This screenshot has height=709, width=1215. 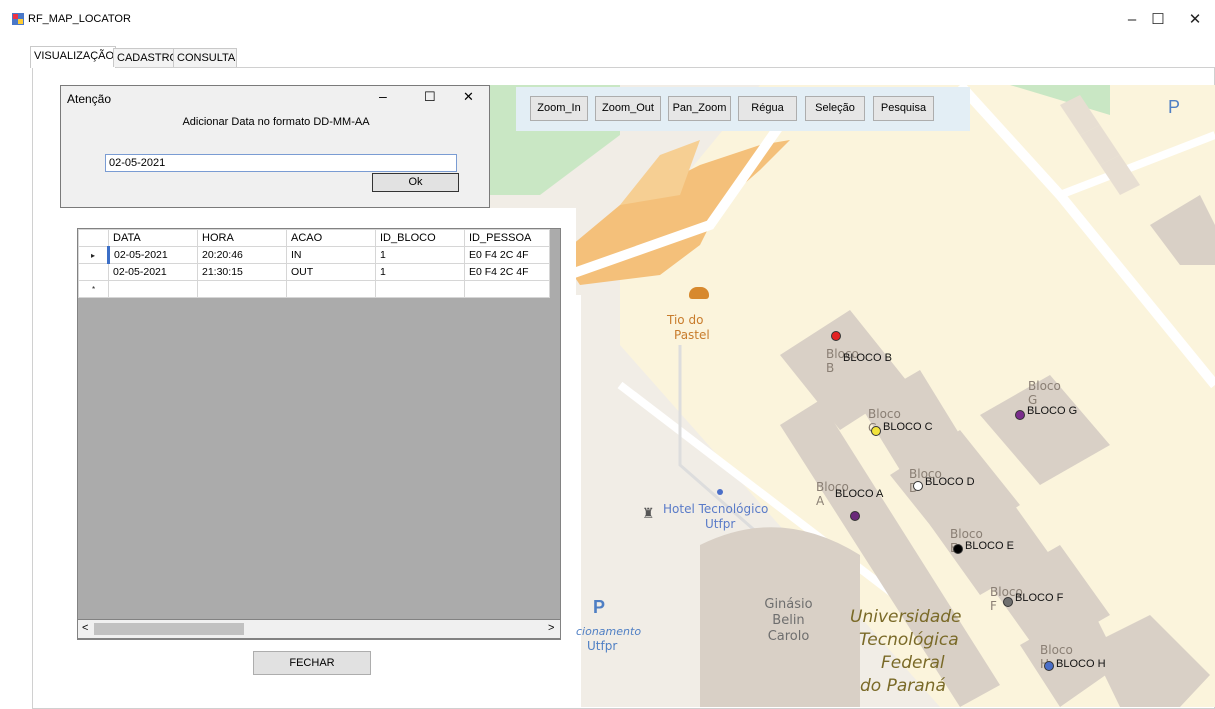 What do you see at coordinates (559, 108) in the screenshot?
I see `zoom-in-button: Zoom_In` at bounding box center [559, 108].